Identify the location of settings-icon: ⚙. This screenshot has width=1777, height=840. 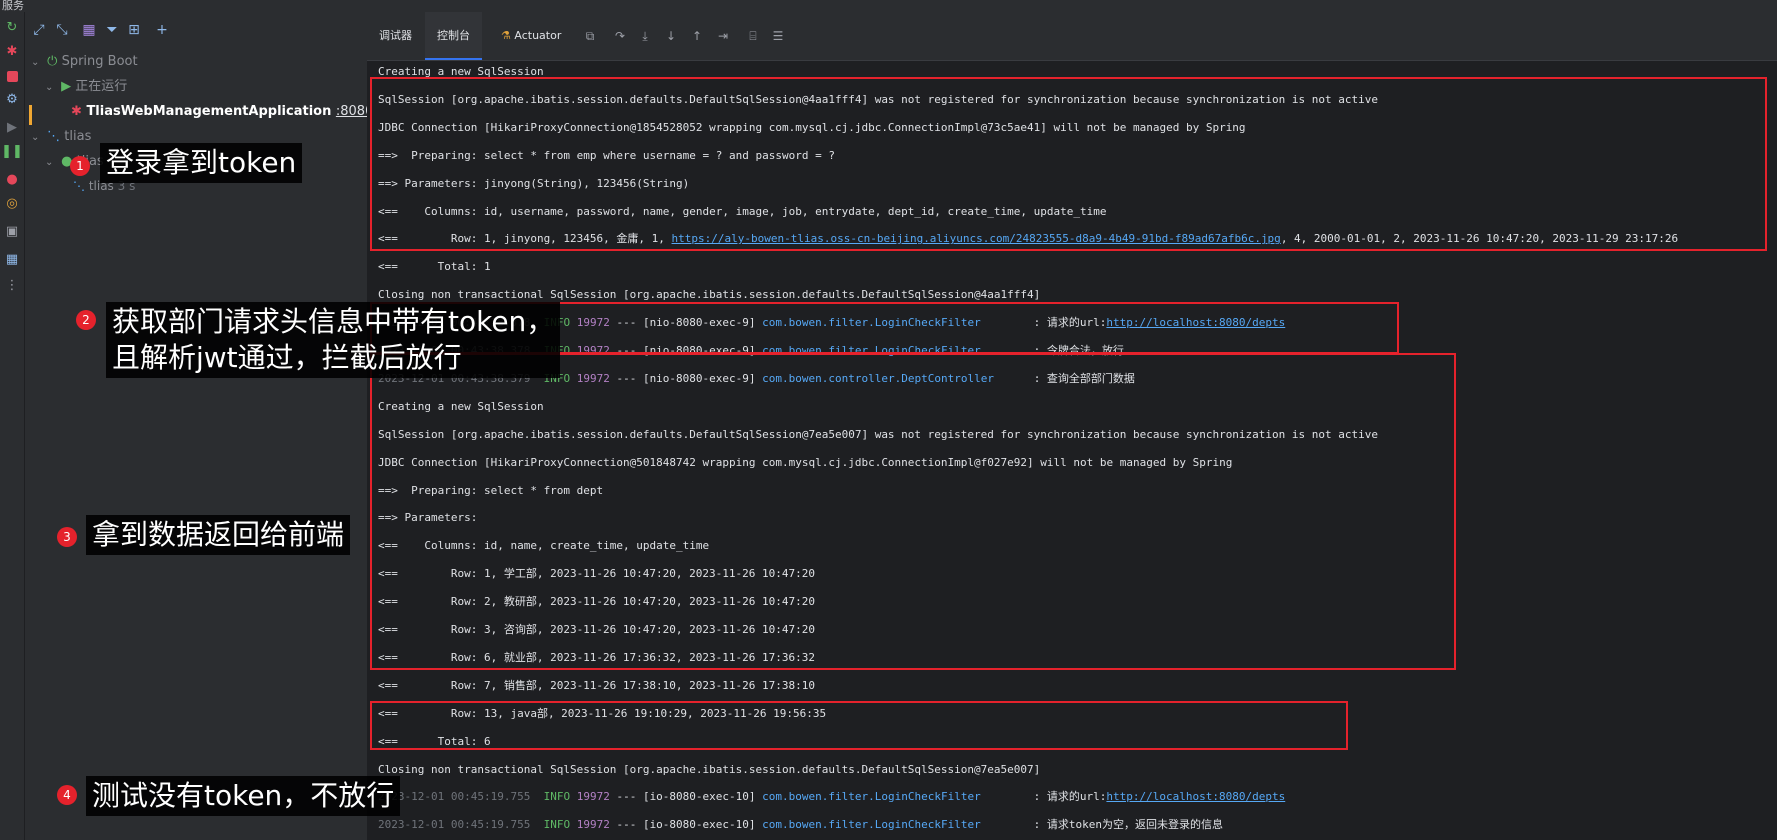
(12, 100).